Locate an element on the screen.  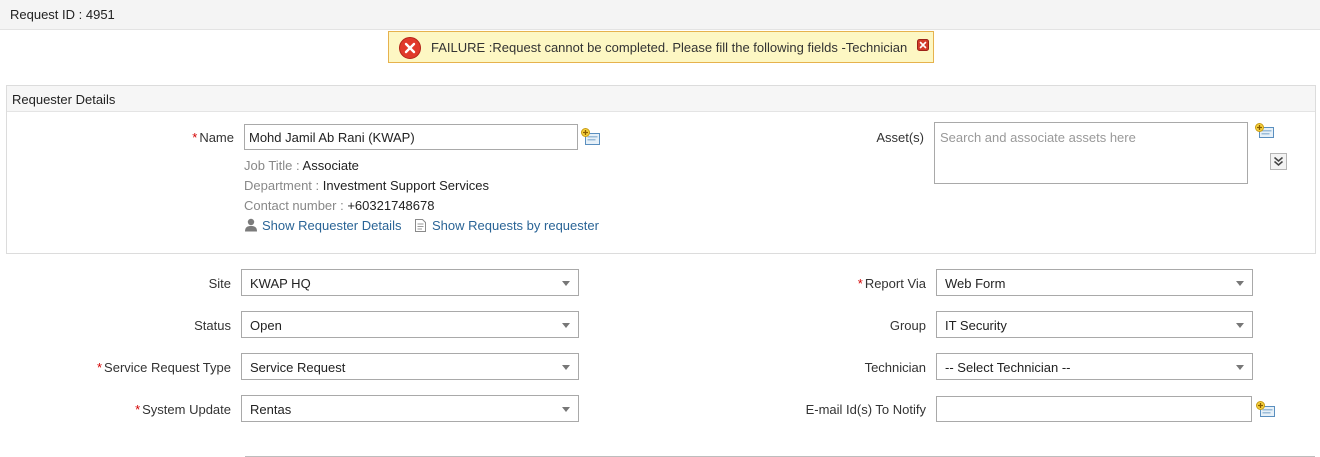
requester-name-input is located at coordinates (411, 137).